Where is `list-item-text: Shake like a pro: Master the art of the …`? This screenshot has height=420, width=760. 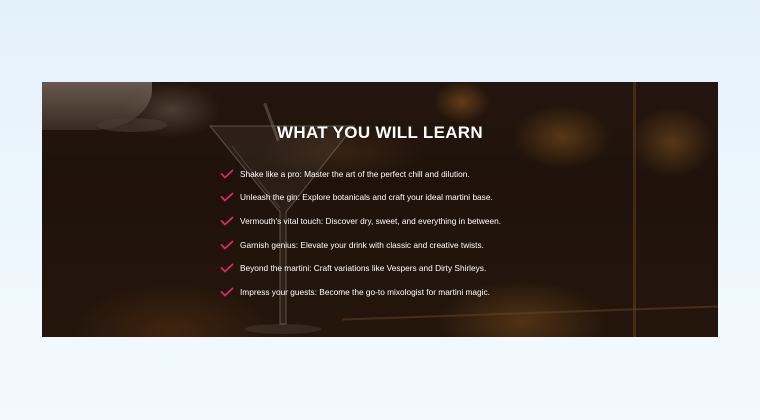
list-item-text: Shake like a pro: Master the art of the … is located at coordinates (355, 173).